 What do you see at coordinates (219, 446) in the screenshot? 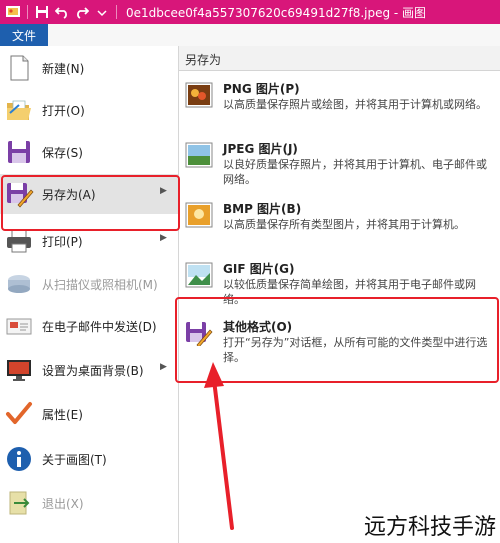
I see `annotation-arrow` at bounding box center [219, 446].